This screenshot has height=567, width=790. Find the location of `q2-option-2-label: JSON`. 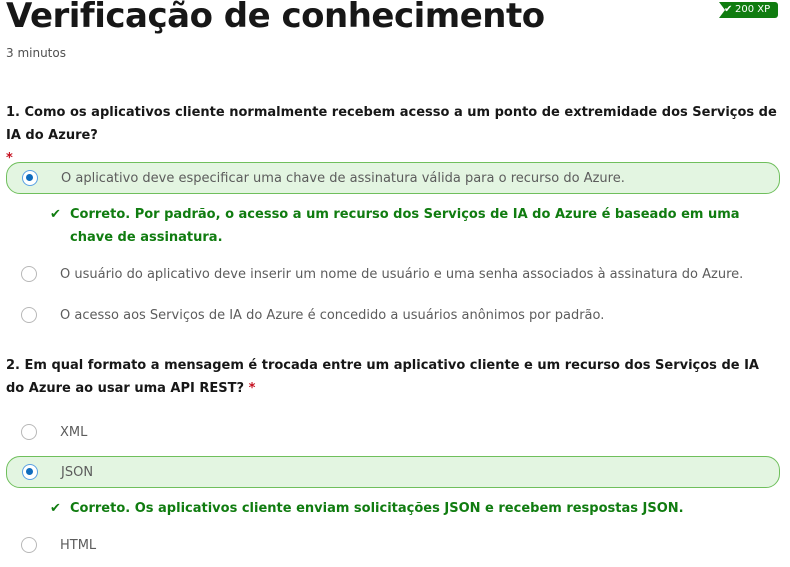

q2-option-2-label: JSON is located at coordinates (77, 472).